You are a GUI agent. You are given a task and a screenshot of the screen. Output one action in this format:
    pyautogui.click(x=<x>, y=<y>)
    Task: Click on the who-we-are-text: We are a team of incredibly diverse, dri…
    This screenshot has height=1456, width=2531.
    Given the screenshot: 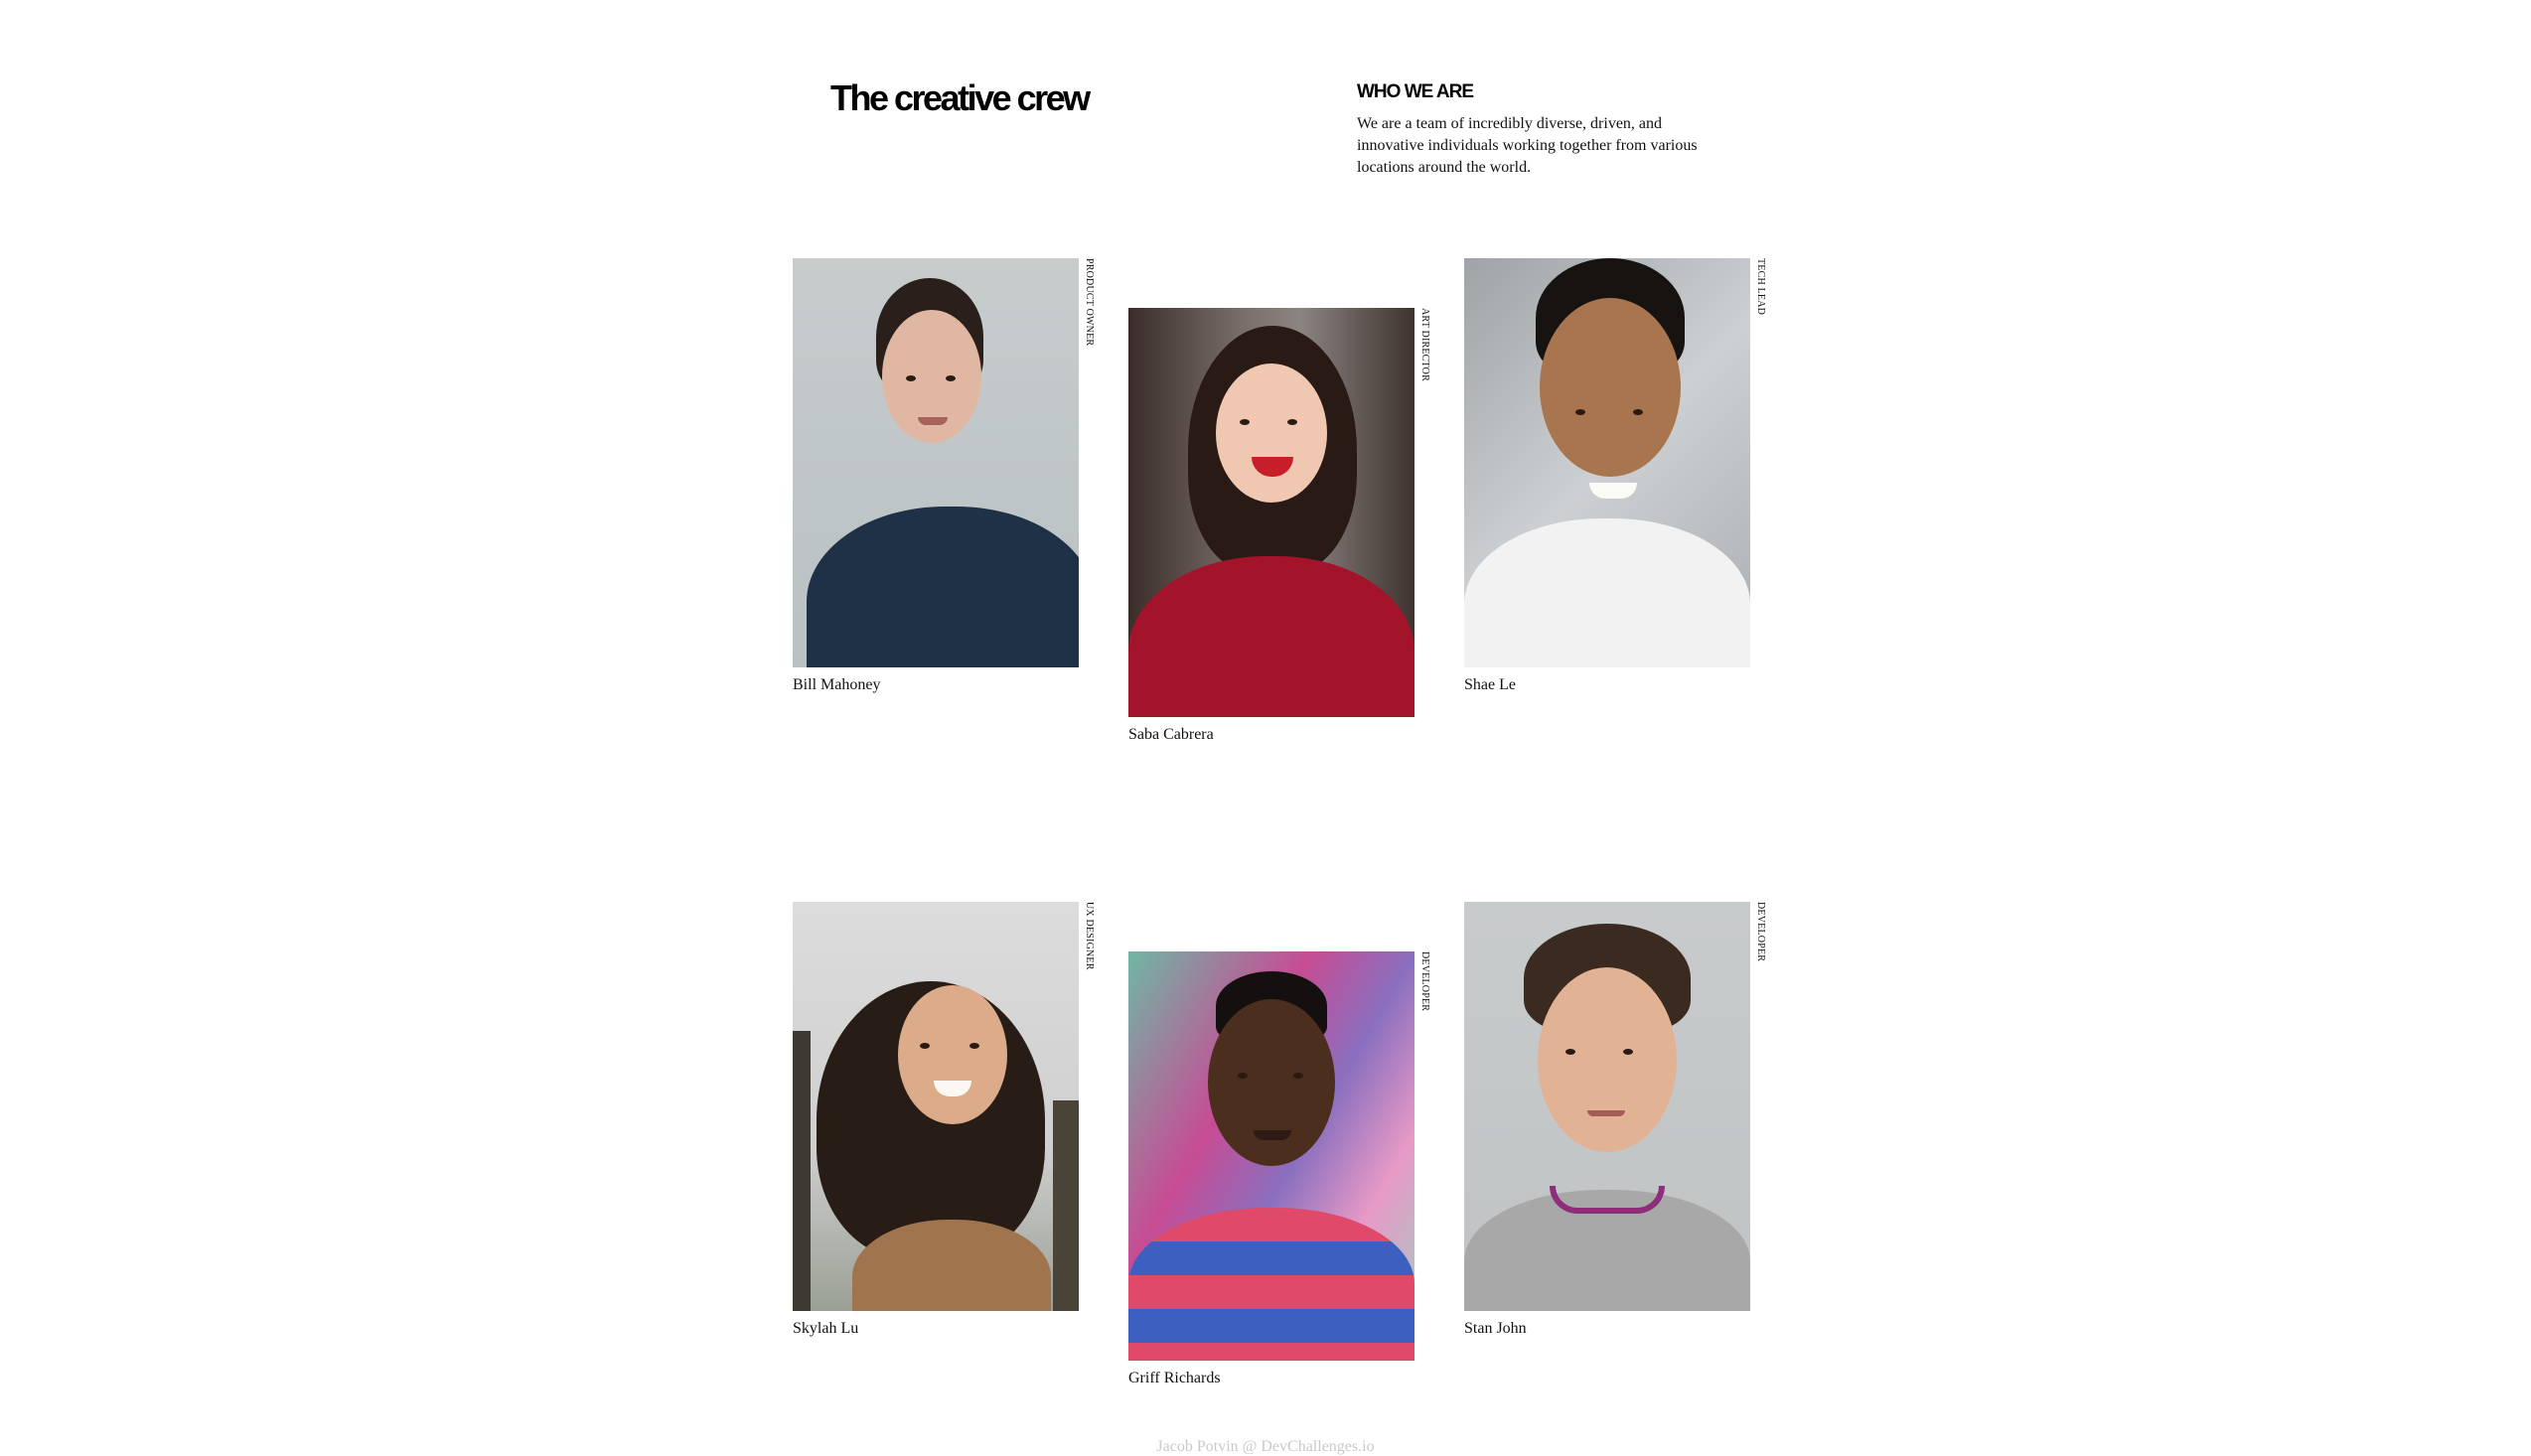 What is the action you would take?
    pyautogui.click(x=1527, y=146)
    